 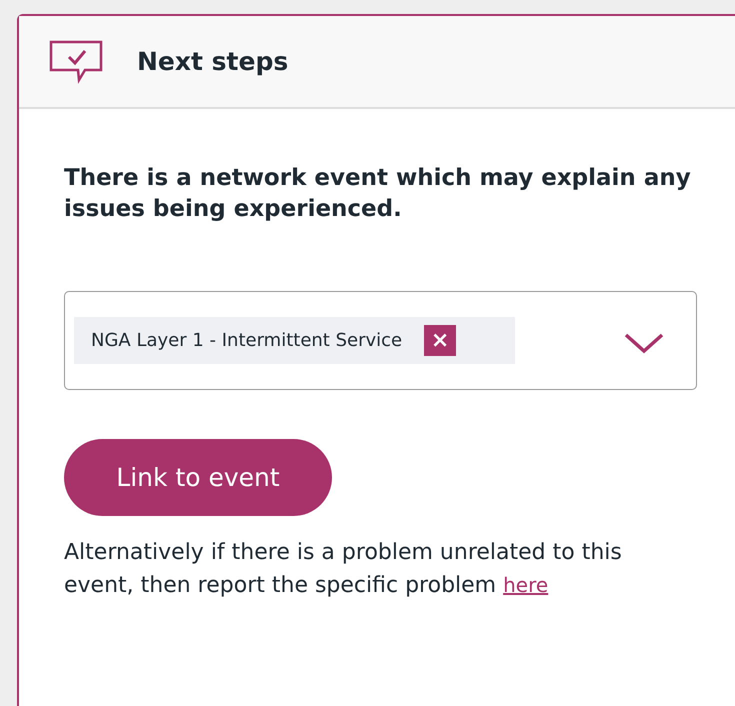 What do you see at coordinates (644, 343) in the screenshot?
I see `chevron-down-icon` at bounding box center [644, 343].